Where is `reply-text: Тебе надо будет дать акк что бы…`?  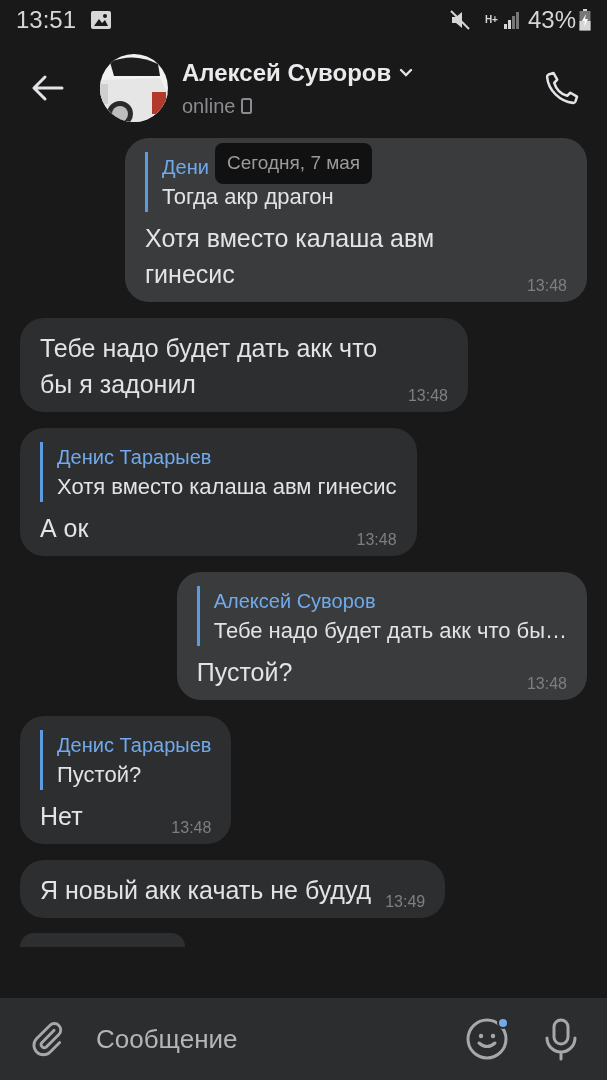 reply-text: Тебе надо будет дать акк что бы… is located at coordinates (390, 631).